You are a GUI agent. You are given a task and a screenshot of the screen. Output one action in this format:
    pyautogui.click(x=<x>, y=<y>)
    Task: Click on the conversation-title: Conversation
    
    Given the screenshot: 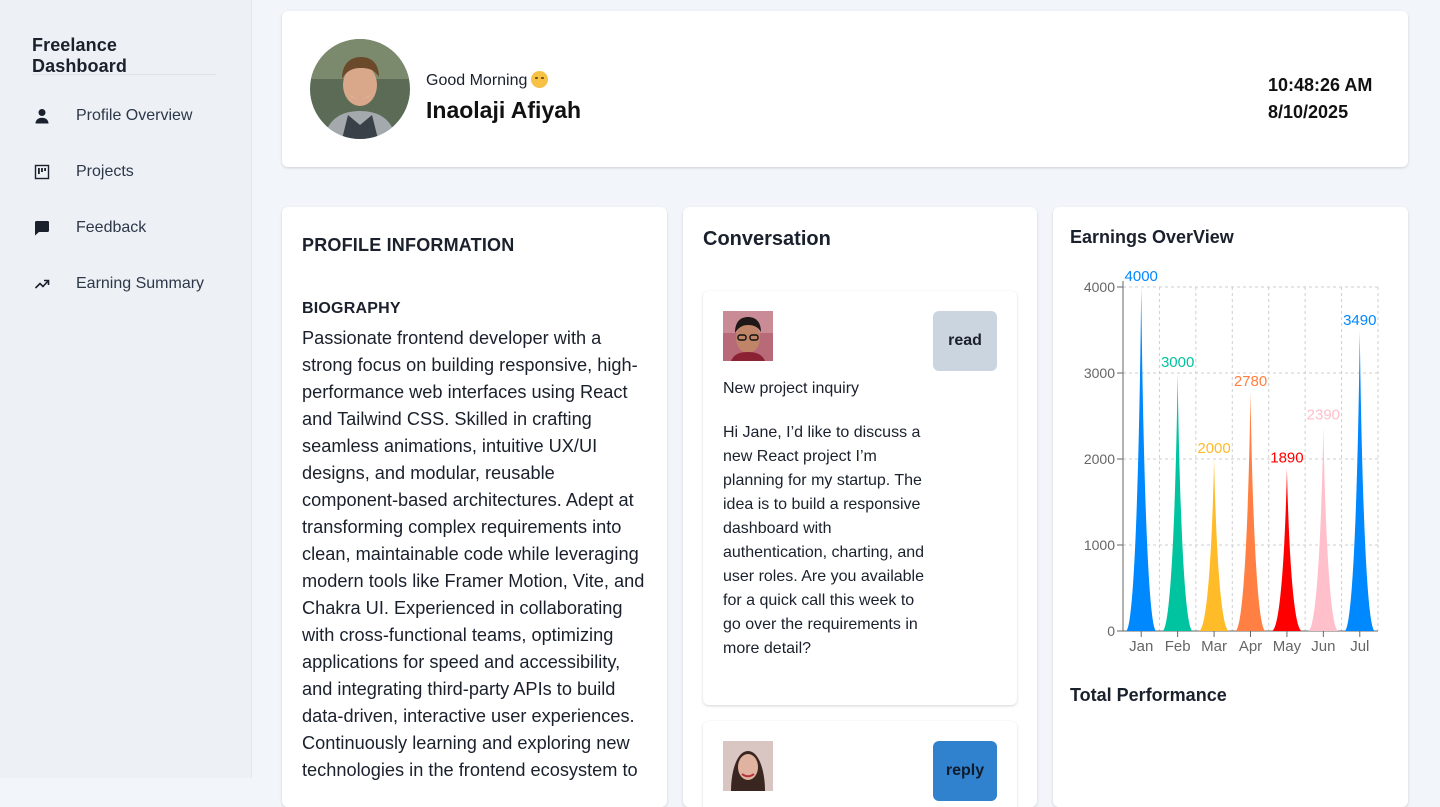 What is the action you would take?
    pyautogui.click(x=767, y=239)
    